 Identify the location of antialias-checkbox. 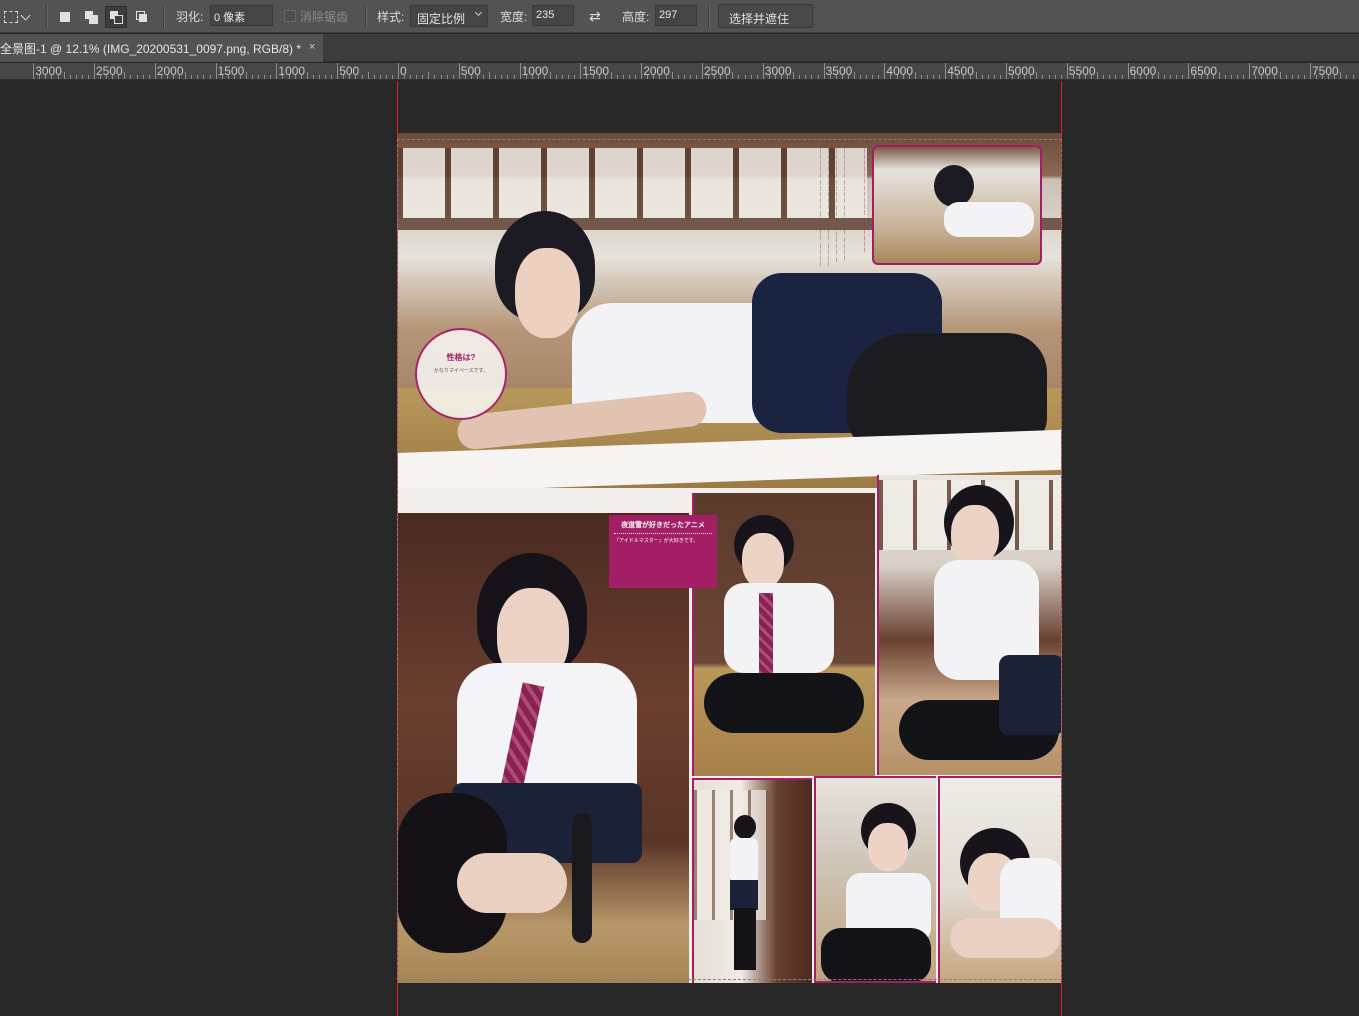
(290, 16).